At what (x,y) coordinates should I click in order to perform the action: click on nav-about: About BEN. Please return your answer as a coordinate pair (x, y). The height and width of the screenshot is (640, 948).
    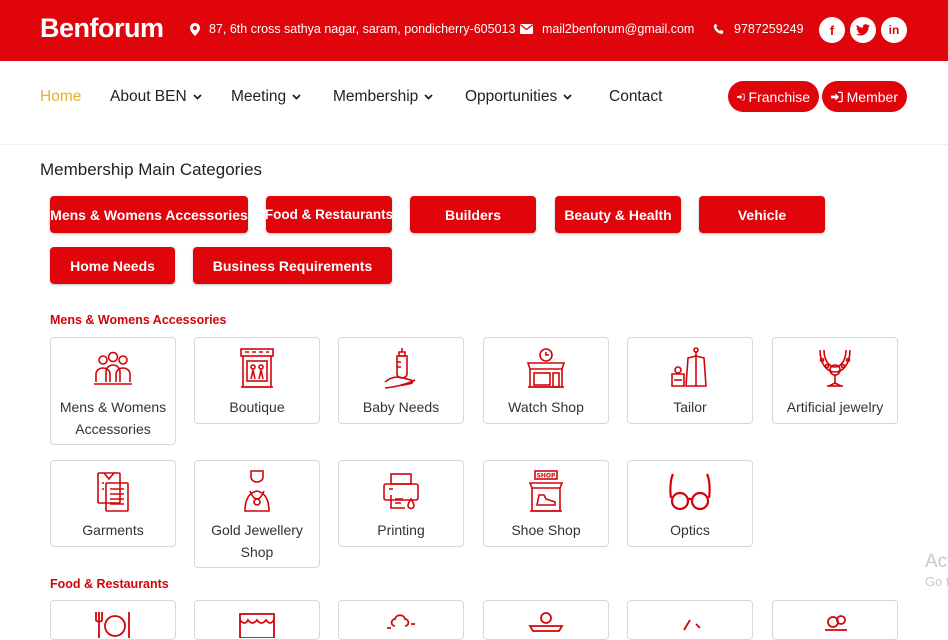
    Looking at the image, I should click on (156, 97).